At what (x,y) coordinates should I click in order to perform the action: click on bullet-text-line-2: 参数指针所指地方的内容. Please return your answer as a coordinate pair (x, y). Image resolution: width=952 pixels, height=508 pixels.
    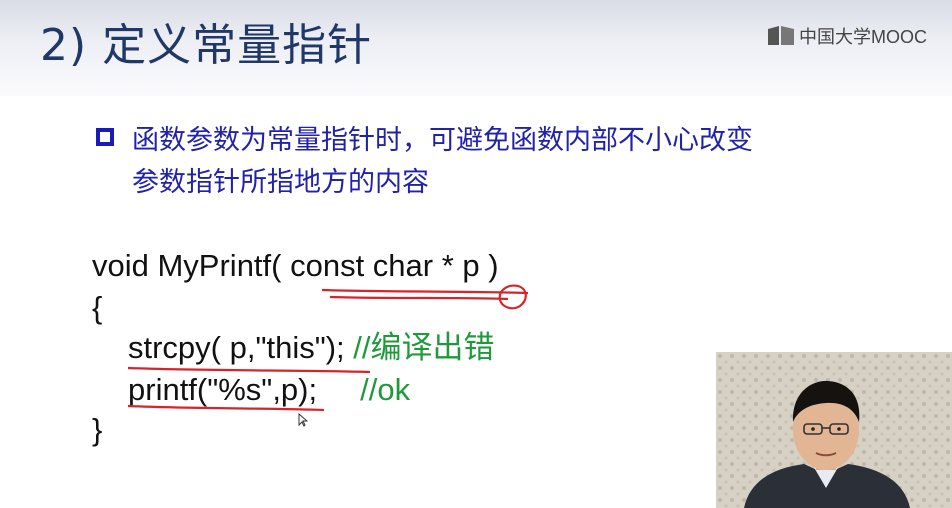
    Looking at the image, I should click on (280, 182).